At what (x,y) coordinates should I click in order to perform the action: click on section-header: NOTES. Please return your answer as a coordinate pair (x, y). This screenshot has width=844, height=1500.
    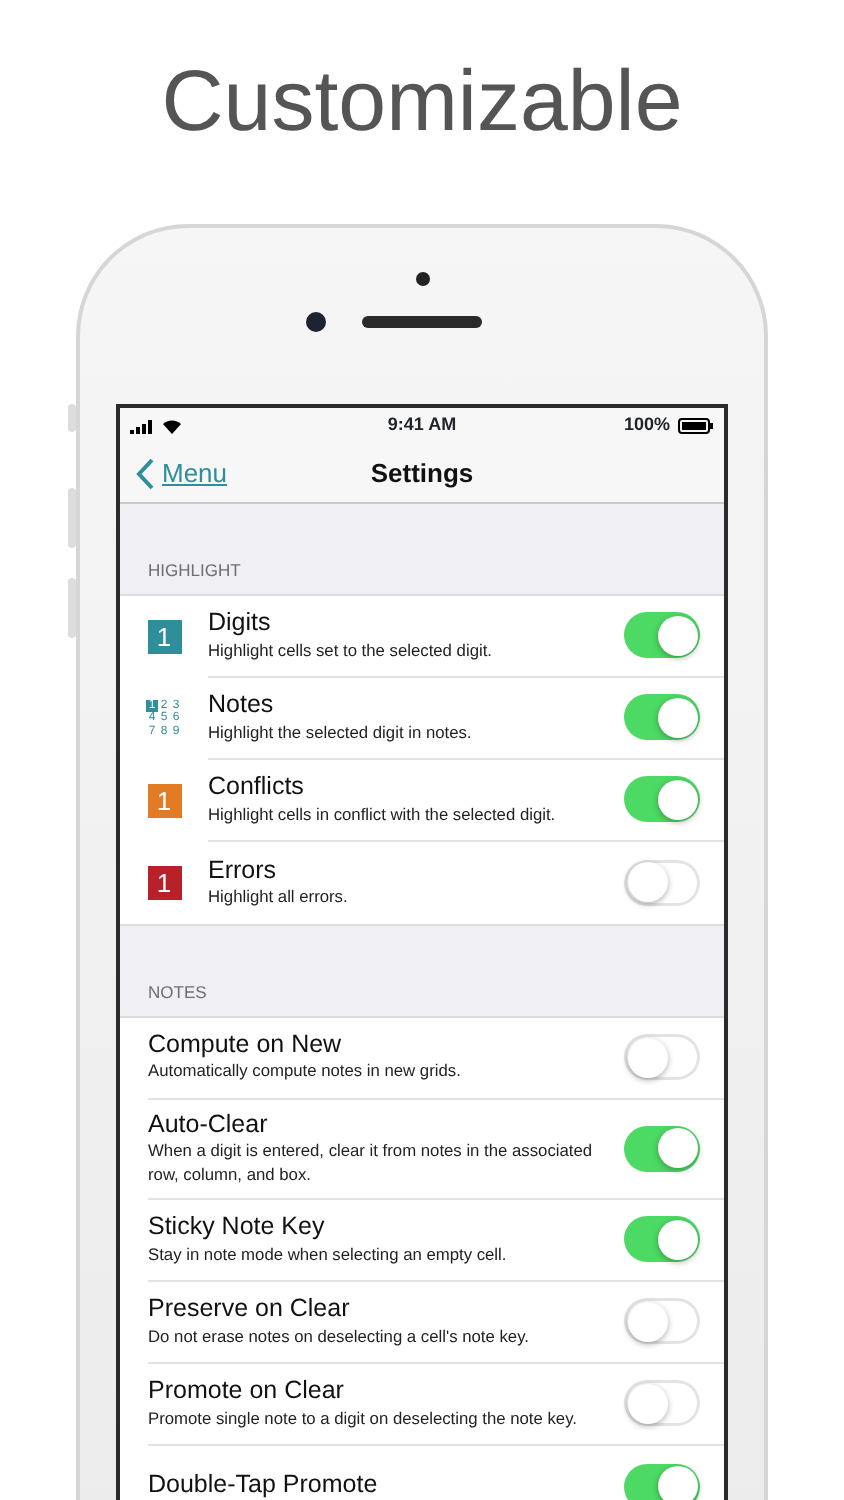
    Looking at the image, I should click on (177, 992).